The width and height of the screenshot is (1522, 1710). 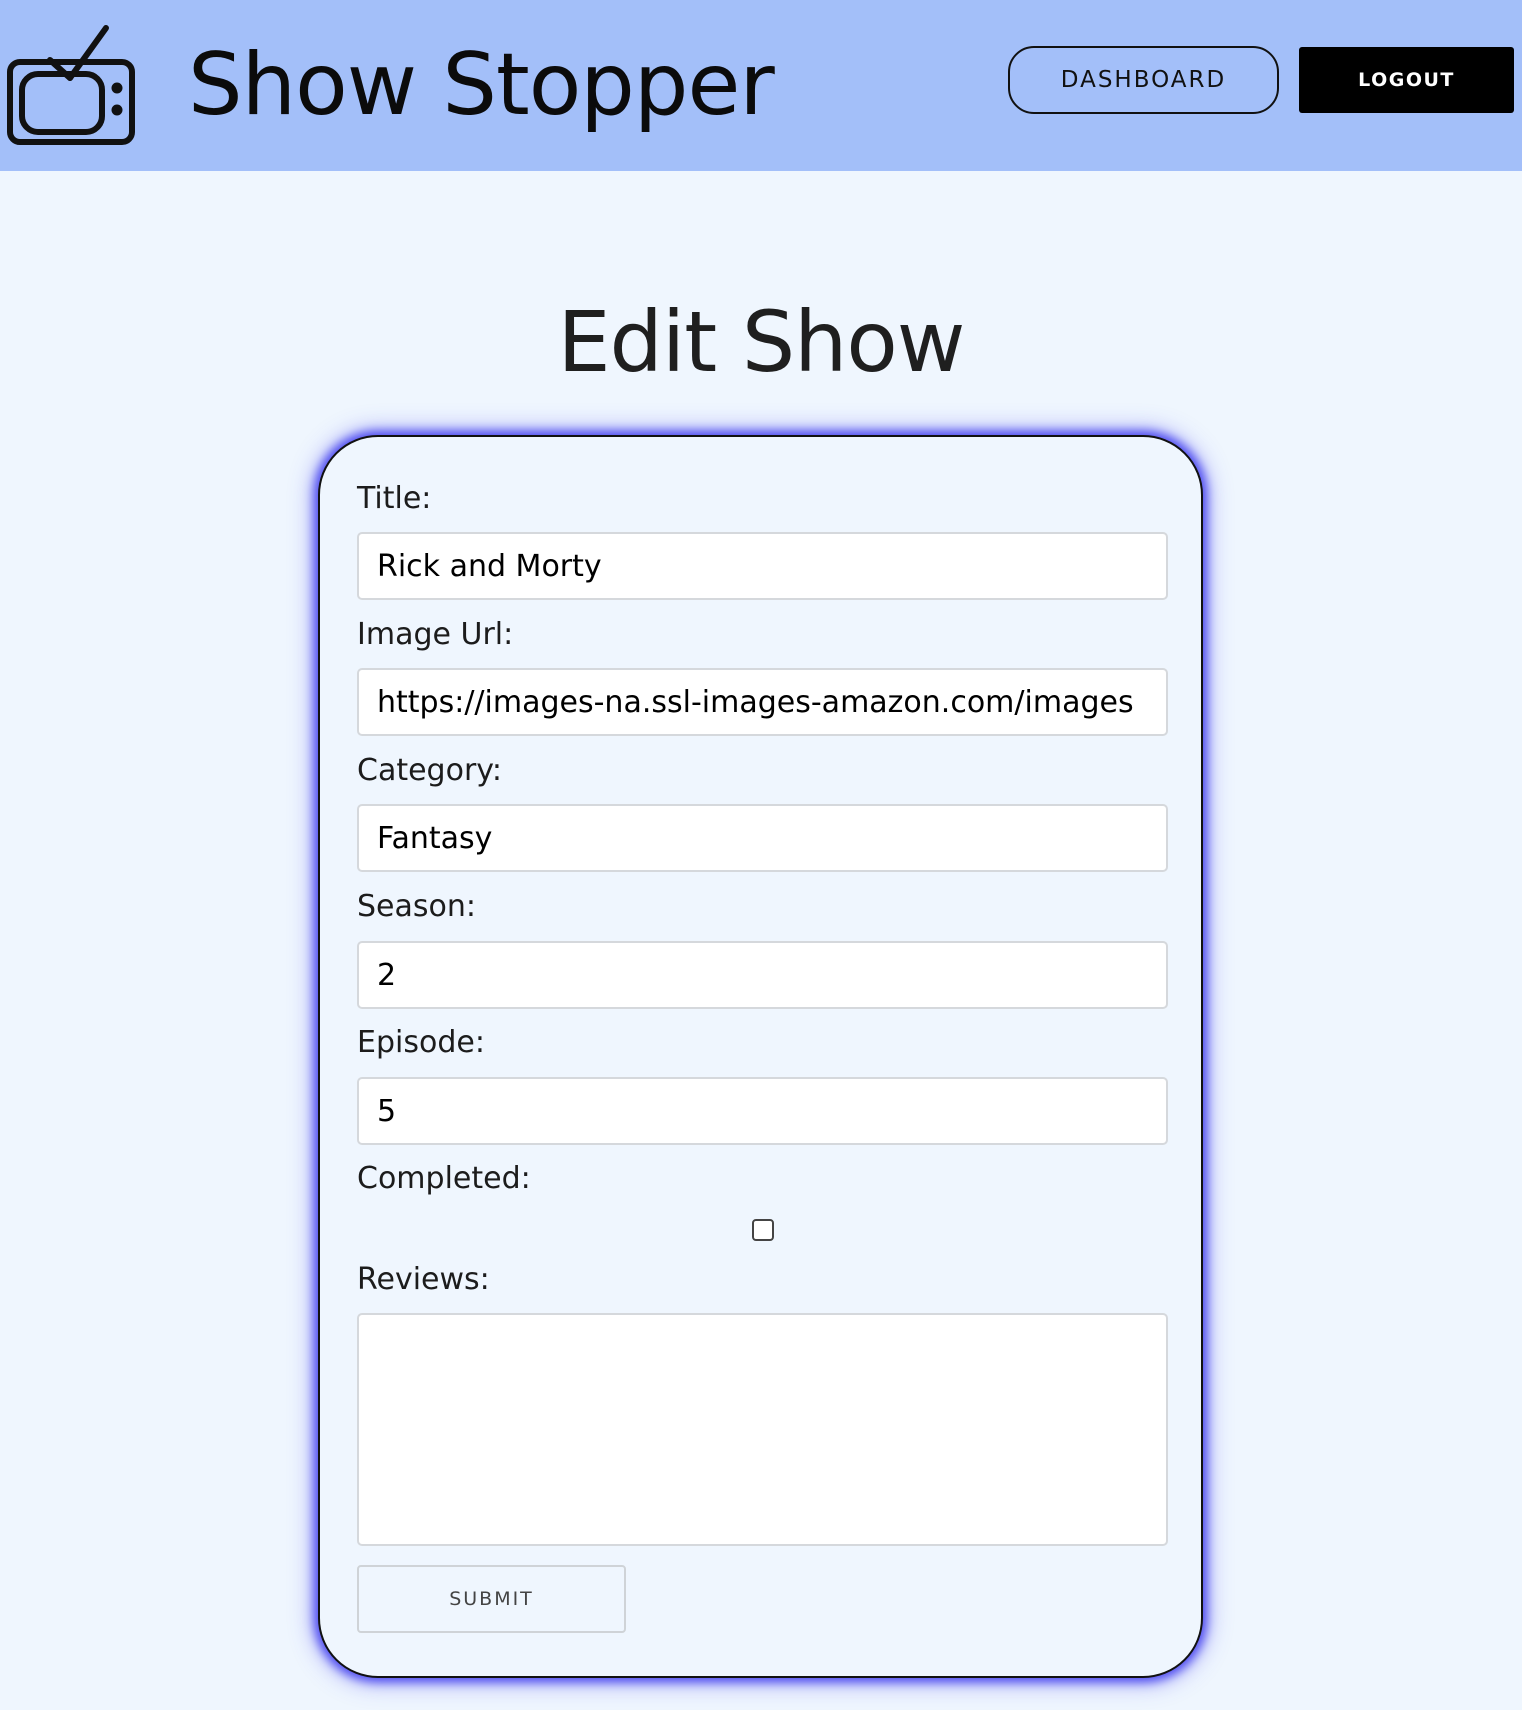 I want to click on image-url-input, so click(x=762, y=702).